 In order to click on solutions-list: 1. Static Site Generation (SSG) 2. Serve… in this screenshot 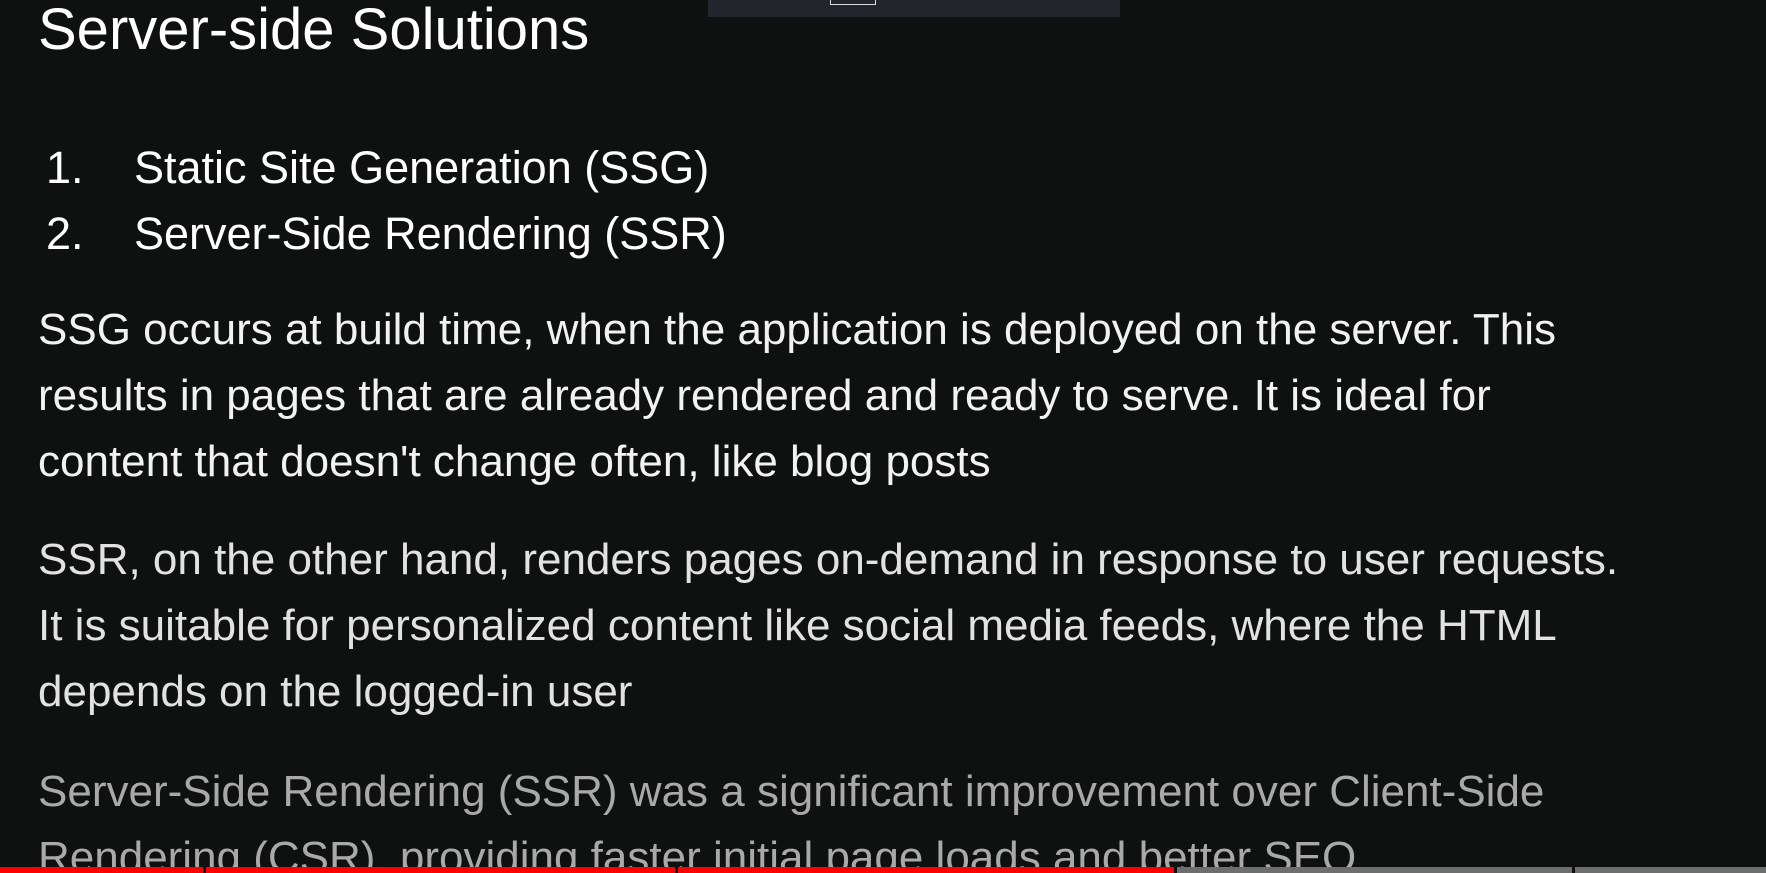, I will do `click(386, 201)`.